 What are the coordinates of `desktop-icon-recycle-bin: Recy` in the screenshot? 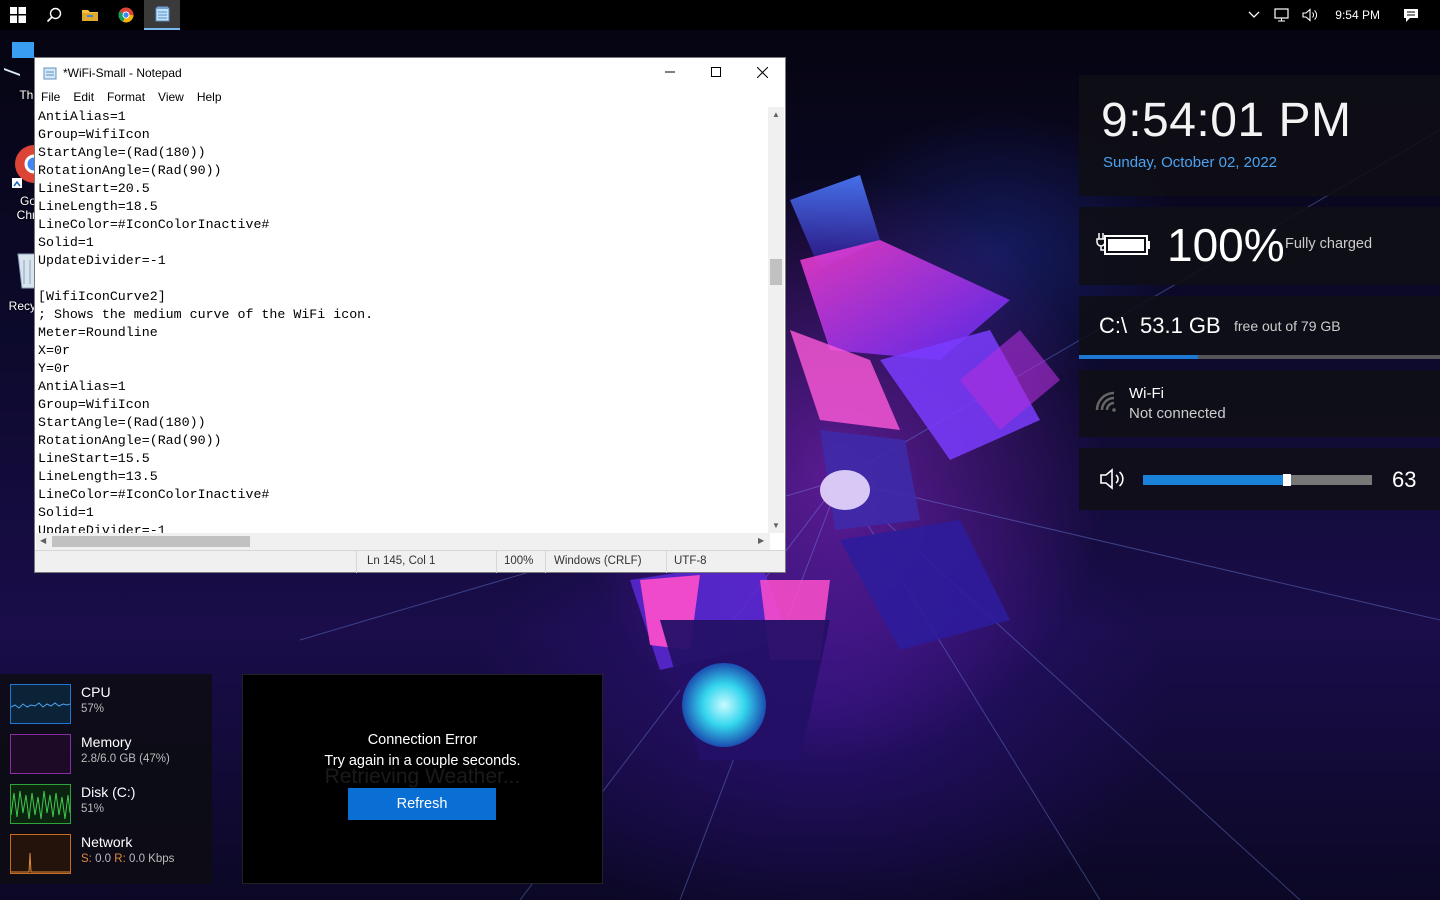 It's located at (18, 280).